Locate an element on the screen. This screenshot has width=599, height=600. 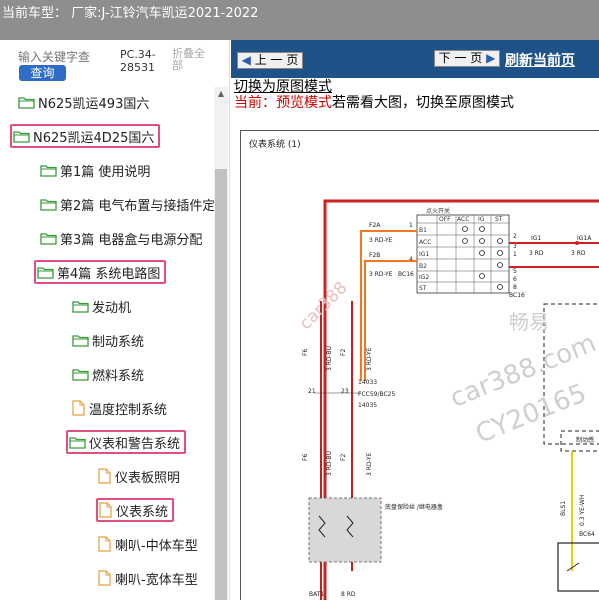
label-23: 23 is located at coordinates (345, 391).